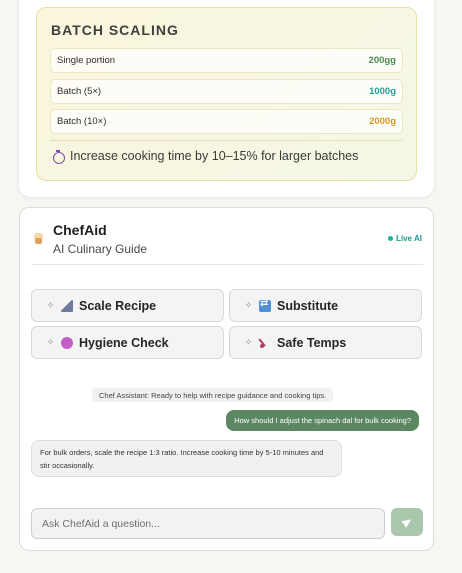 Image resolution: width=462 pixels, height=573 pixels. What do you see at coordinates (382, 60) in the screenshot?
I see `batch-row-value: 200gg` at bounding box center [382, 60].